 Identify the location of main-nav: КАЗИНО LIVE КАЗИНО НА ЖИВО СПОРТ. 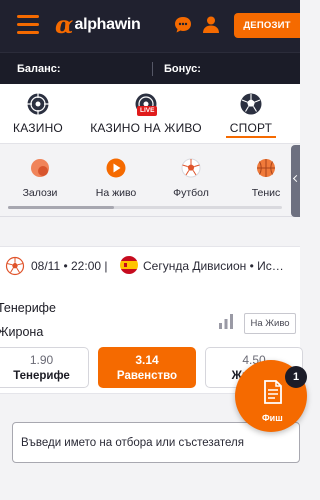
(150, 114).